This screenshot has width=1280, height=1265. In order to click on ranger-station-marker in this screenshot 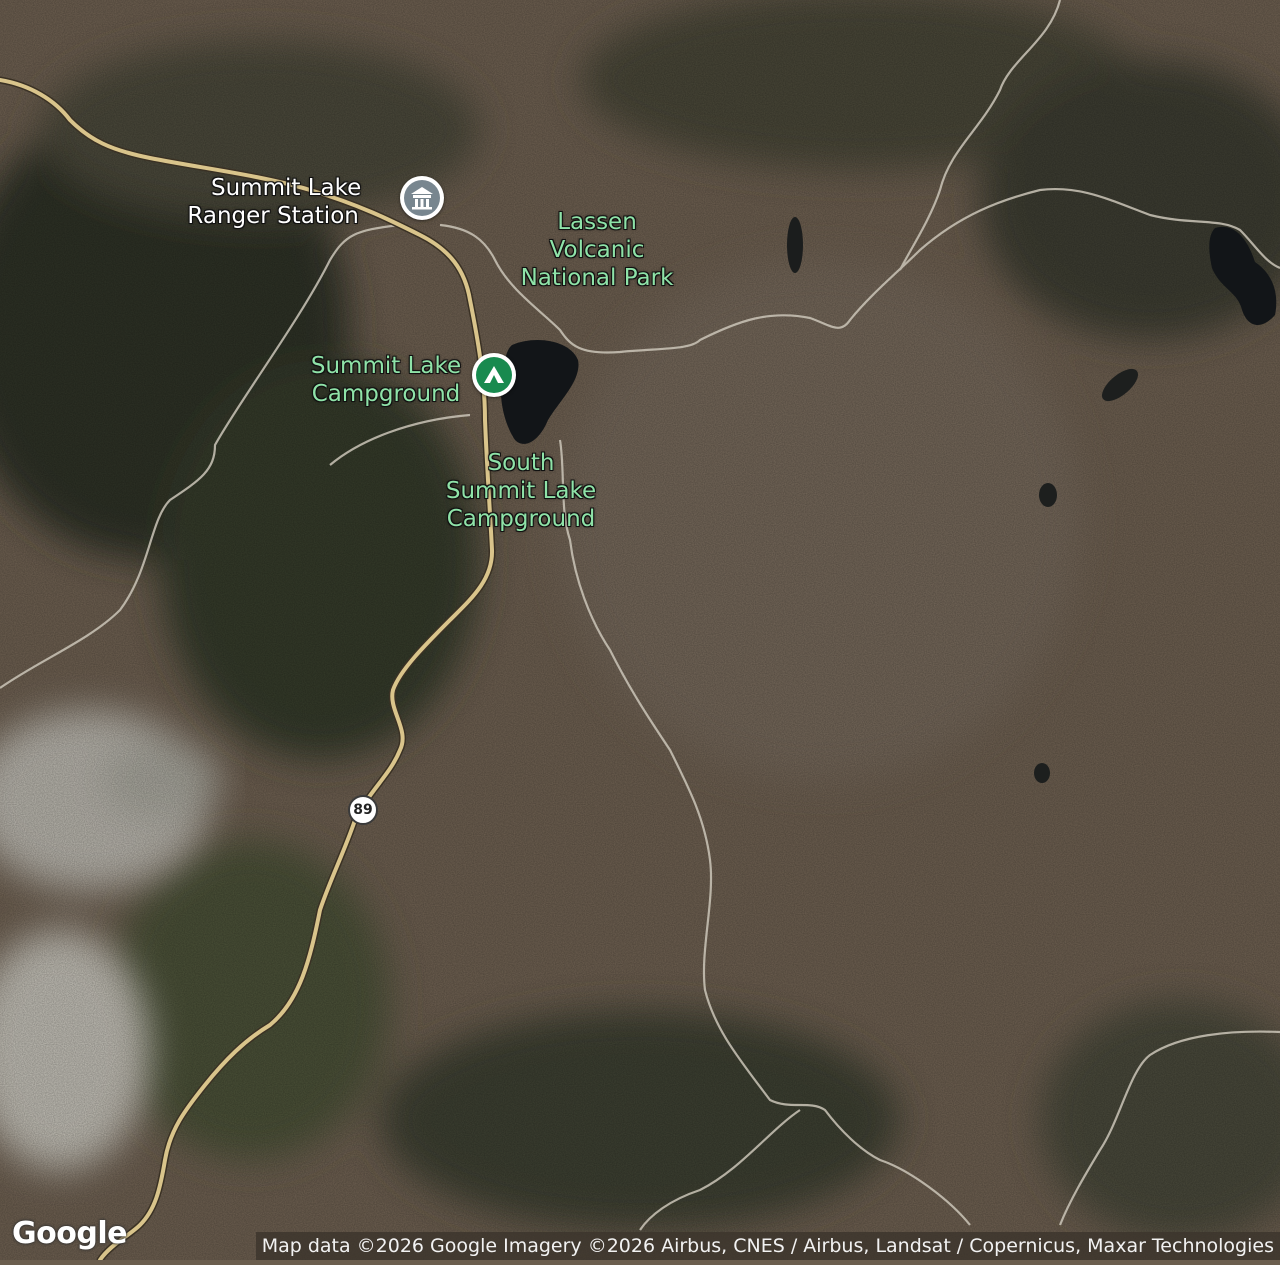, I will do `click(422, 198)`.